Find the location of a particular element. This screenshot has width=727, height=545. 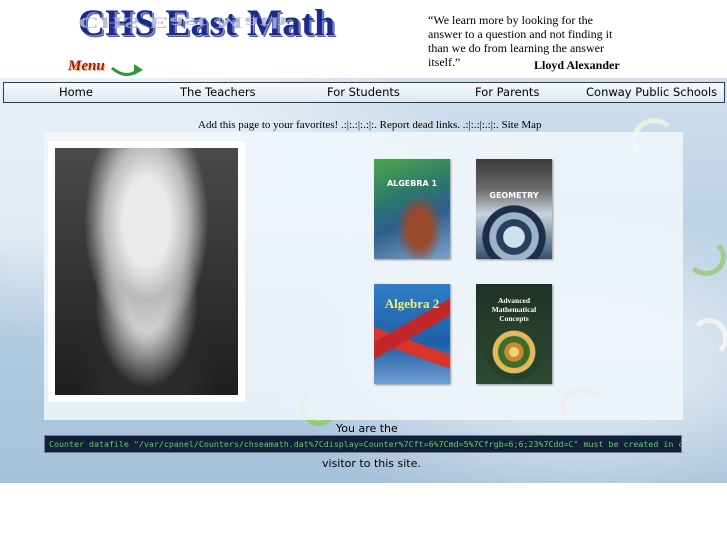

einstein-photo is located at coordinates (146, 271).